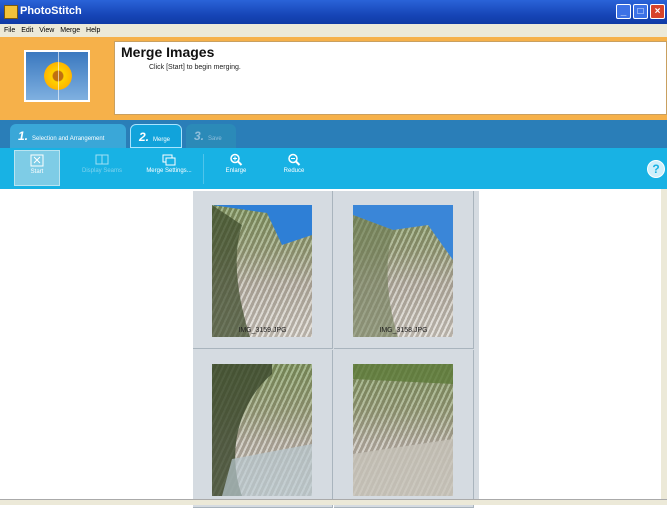  I want to click on display-seams-button: Display Seams, so click(102, 168).